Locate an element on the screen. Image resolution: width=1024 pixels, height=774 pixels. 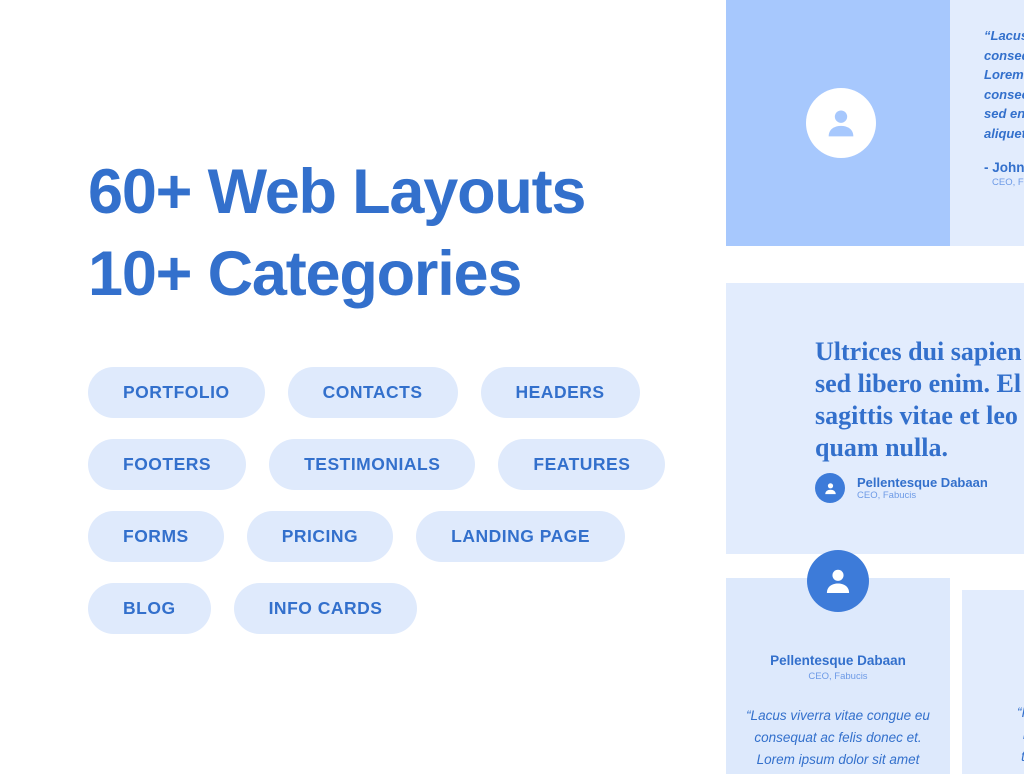
category-pill-headers: HEADERS is located at coordinates (560, 392).